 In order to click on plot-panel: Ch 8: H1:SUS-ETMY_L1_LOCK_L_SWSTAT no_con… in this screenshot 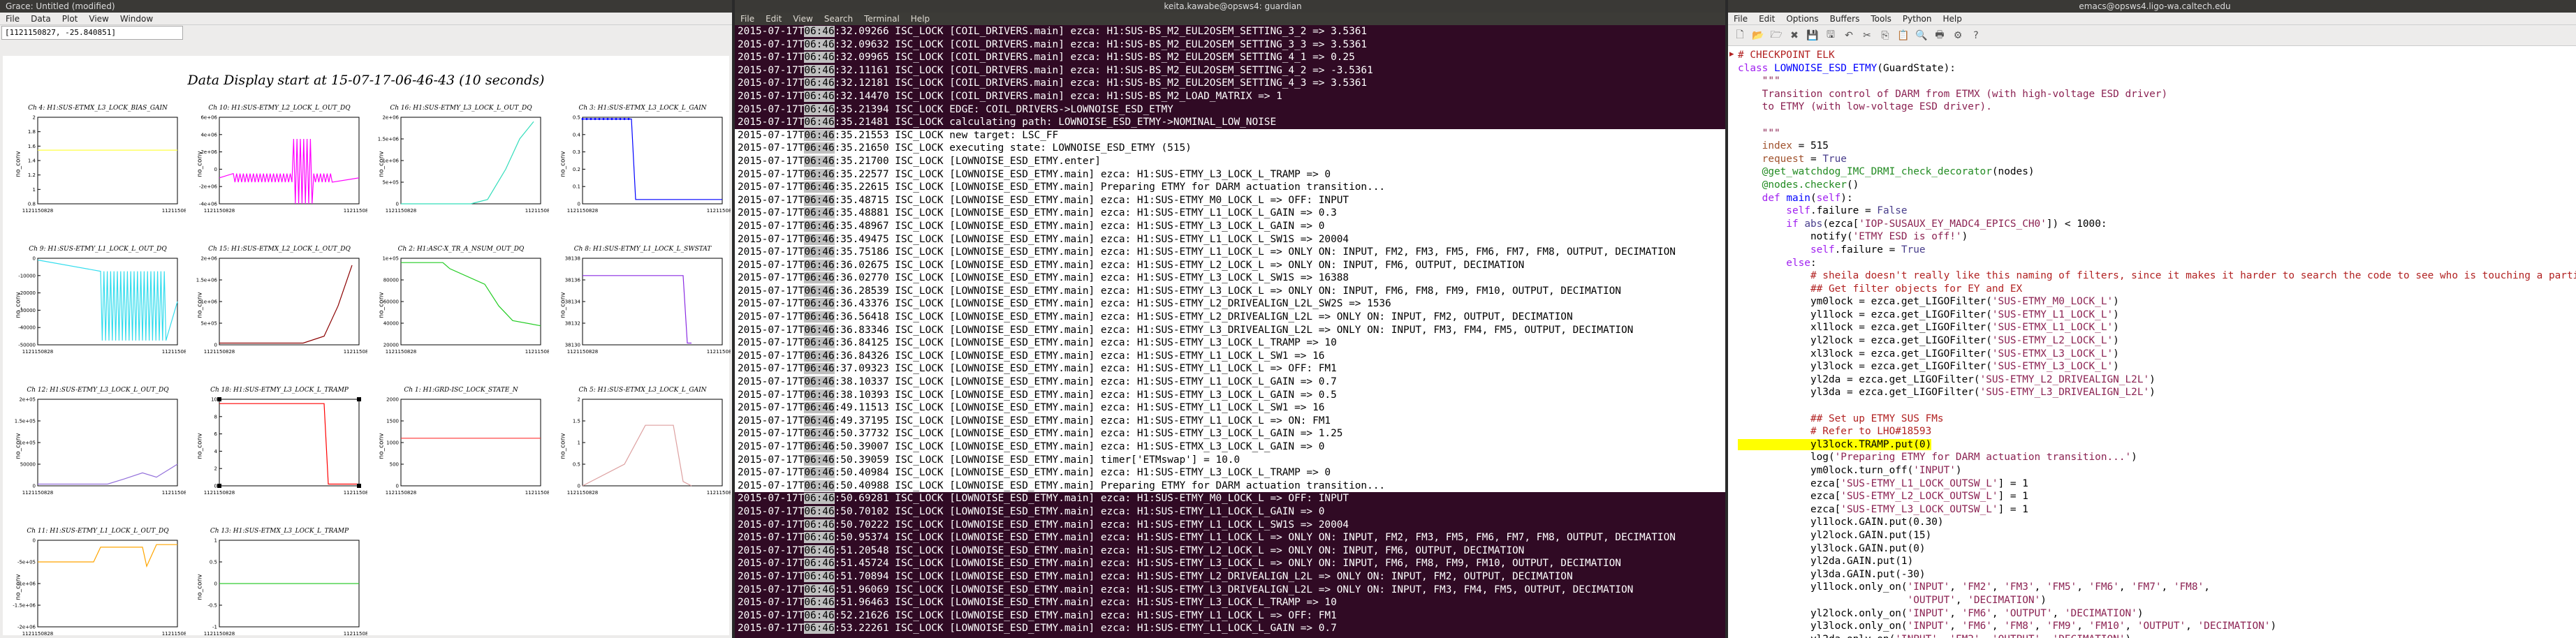, I will do `click(643, 308)`.